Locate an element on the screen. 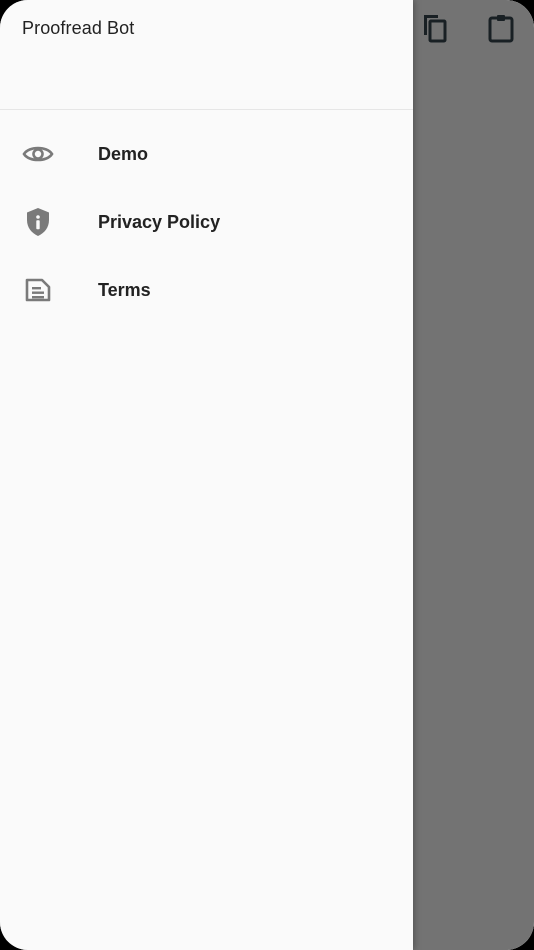 The image size is (534, 950). drawer-title: Proofread Bot is located at coordinates (78, 28).